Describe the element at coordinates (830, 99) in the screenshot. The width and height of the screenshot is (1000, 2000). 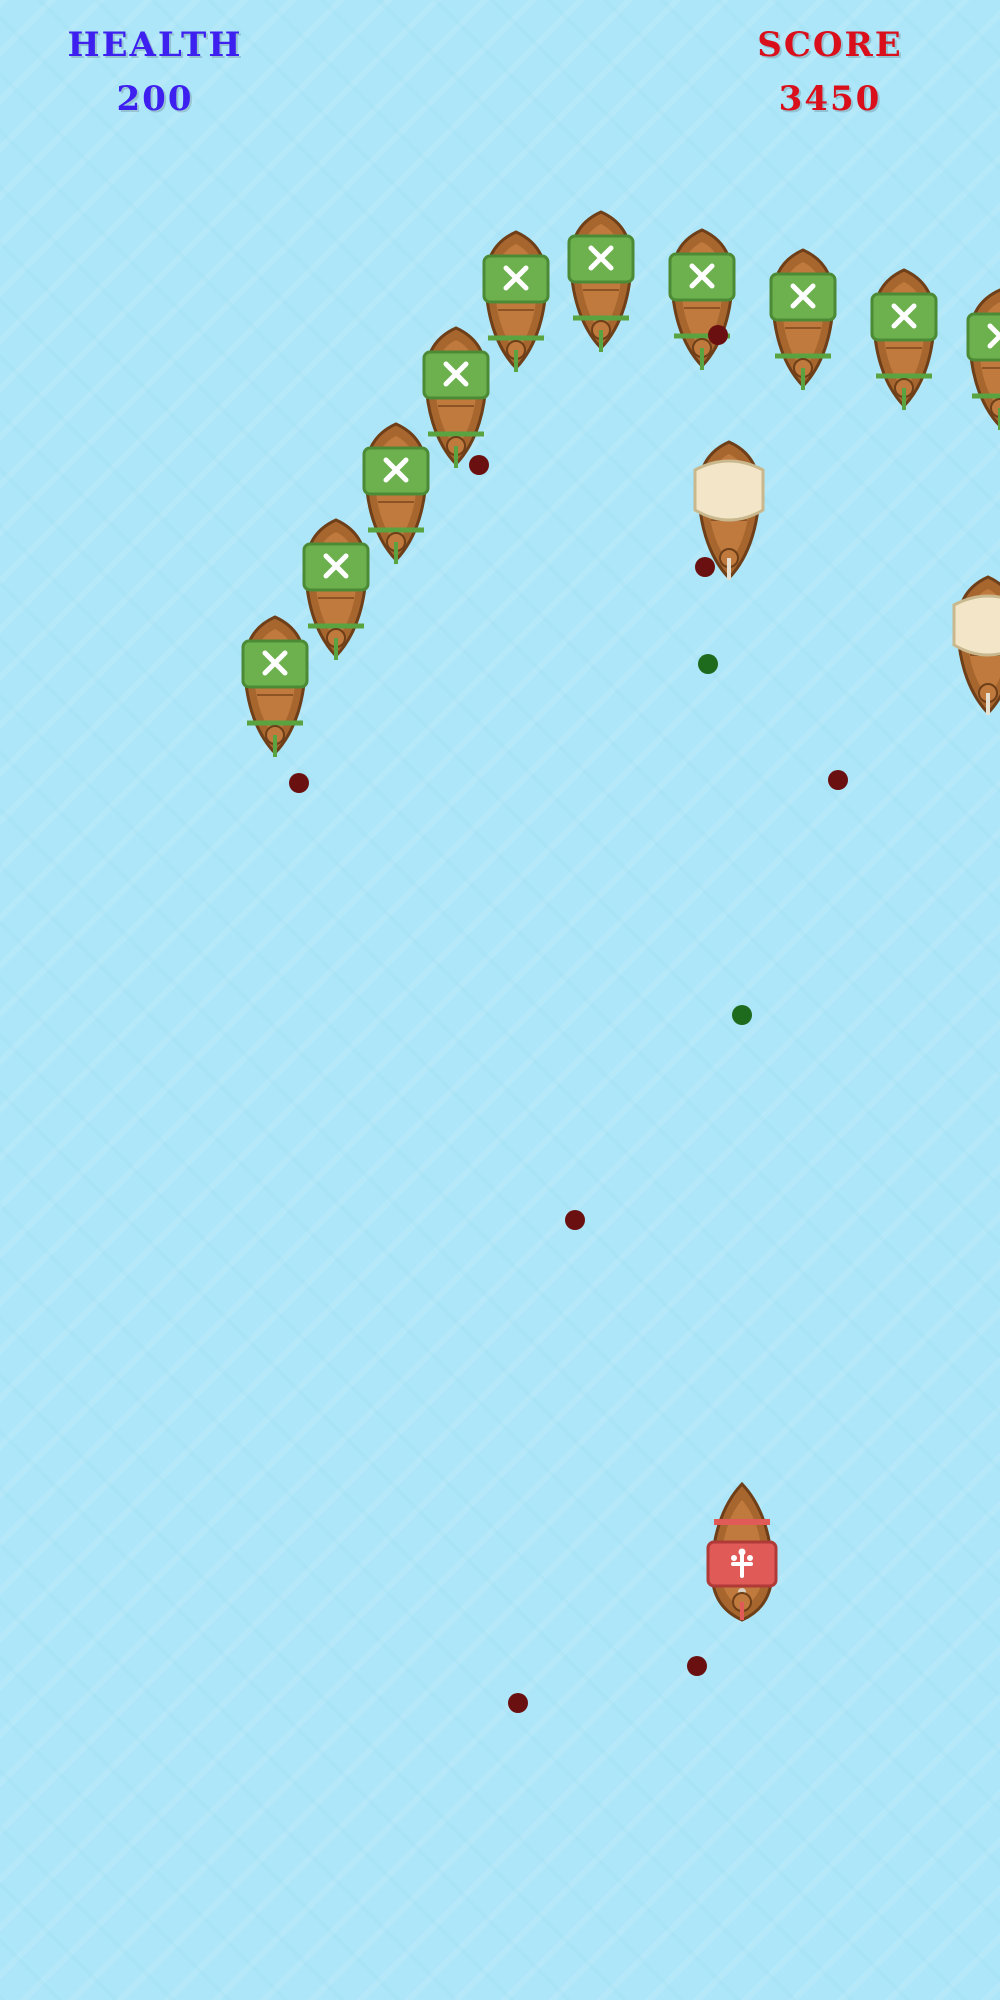
I see `score-value: 3450` at that location.